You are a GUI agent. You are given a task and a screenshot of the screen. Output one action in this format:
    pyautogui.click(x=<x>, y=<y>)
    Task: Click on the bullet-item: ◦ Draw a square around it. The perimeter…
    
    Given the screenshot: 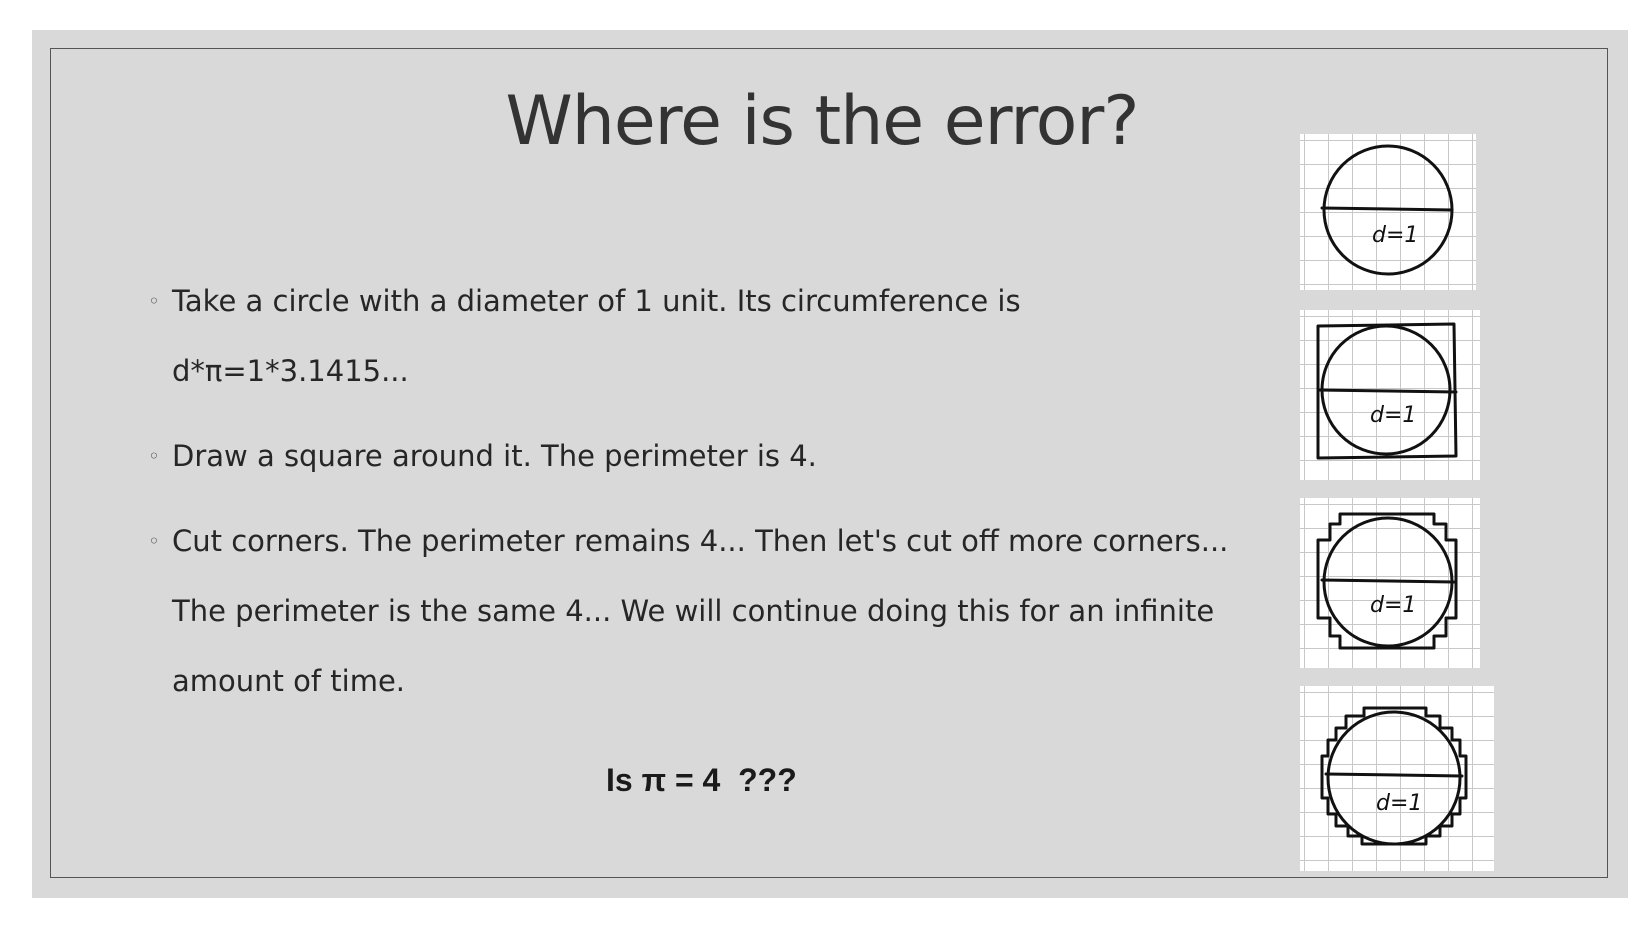 What is the action you would take?
    pyautogui.click(x=687, y=456)
    